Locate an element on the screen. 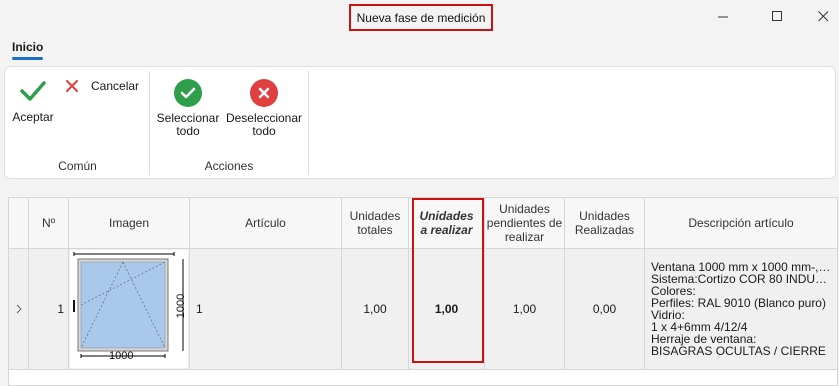  column-header-descripcion: Descripción artículo is located at coordinates (741, 223).